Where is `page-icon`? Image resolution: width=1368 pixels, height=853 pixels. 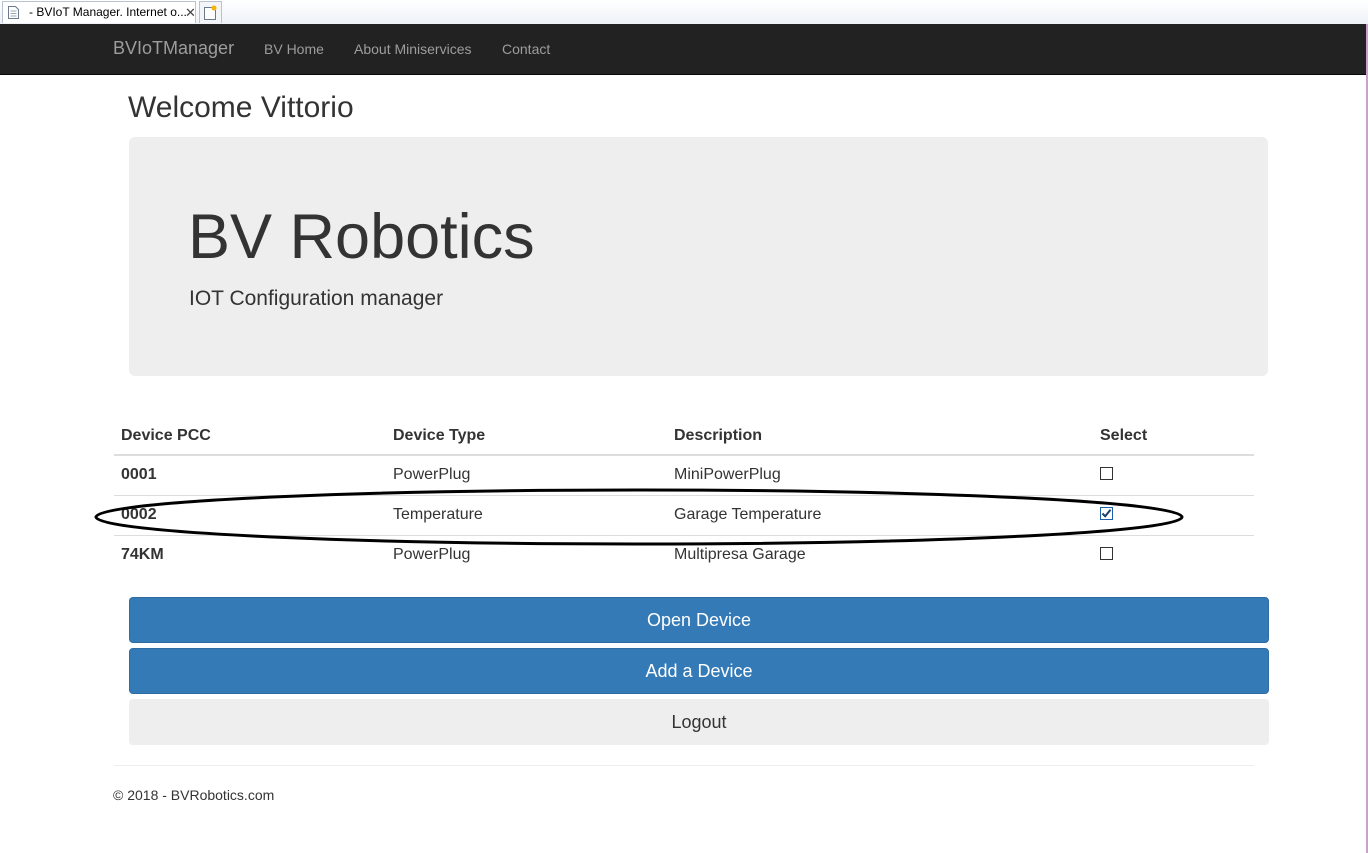
page-icon is located at coordinates (13, 12).